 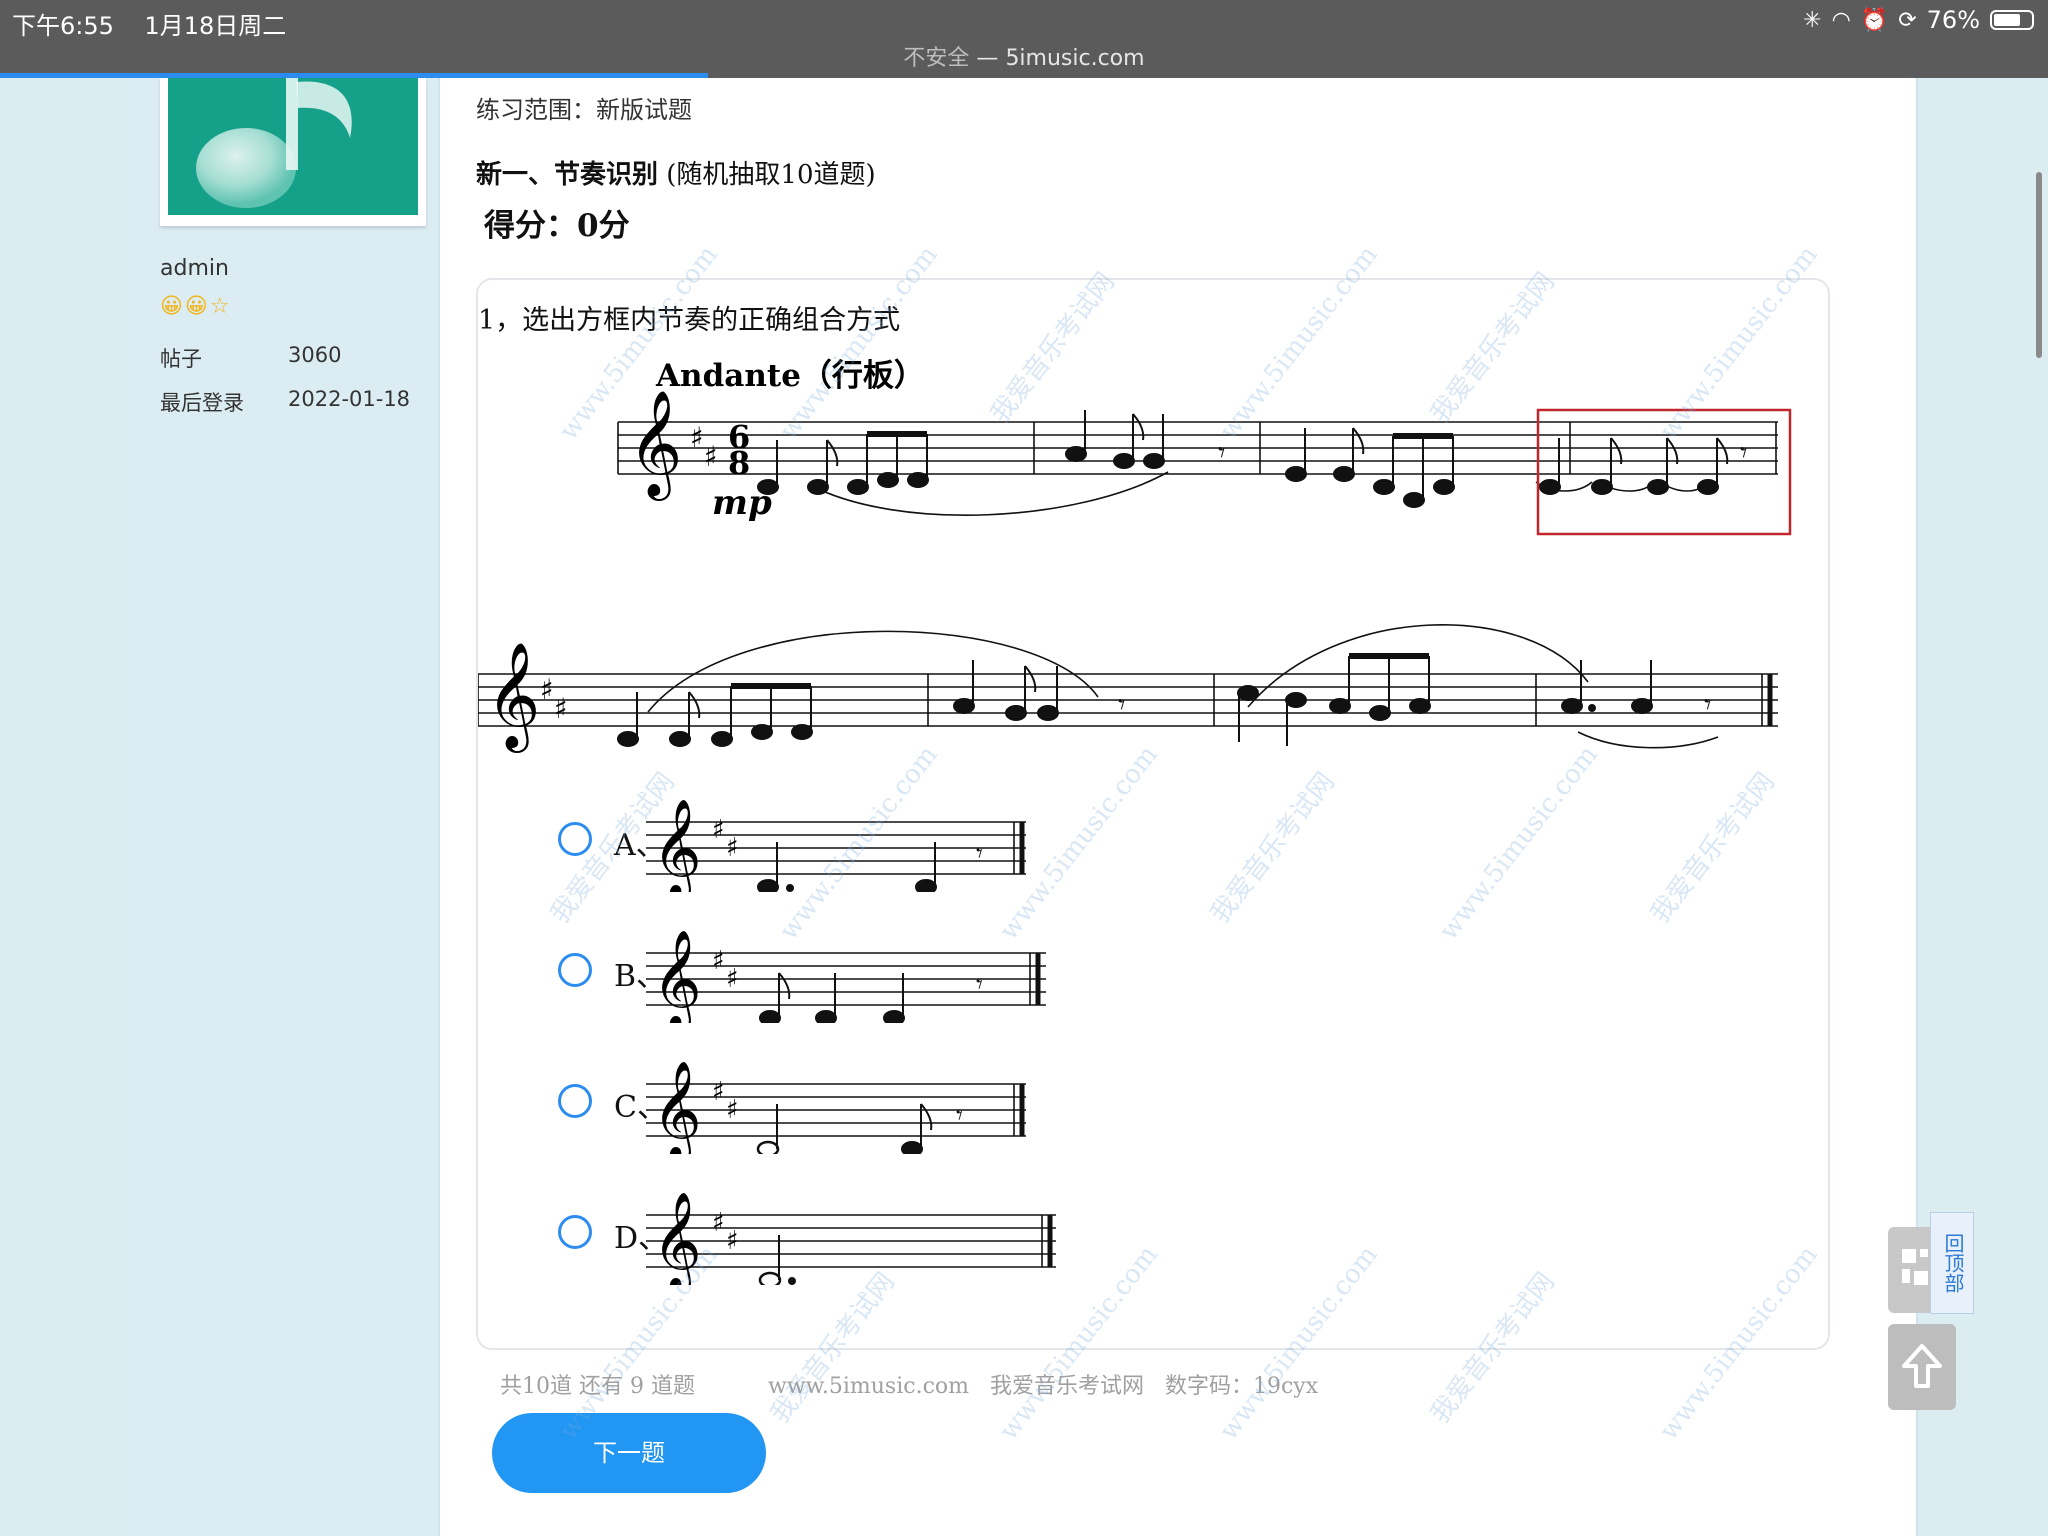 What do you see at coordinates (575, 970) in the screenshot?
I see `option-b-radio` at bounding box center [575, 970].